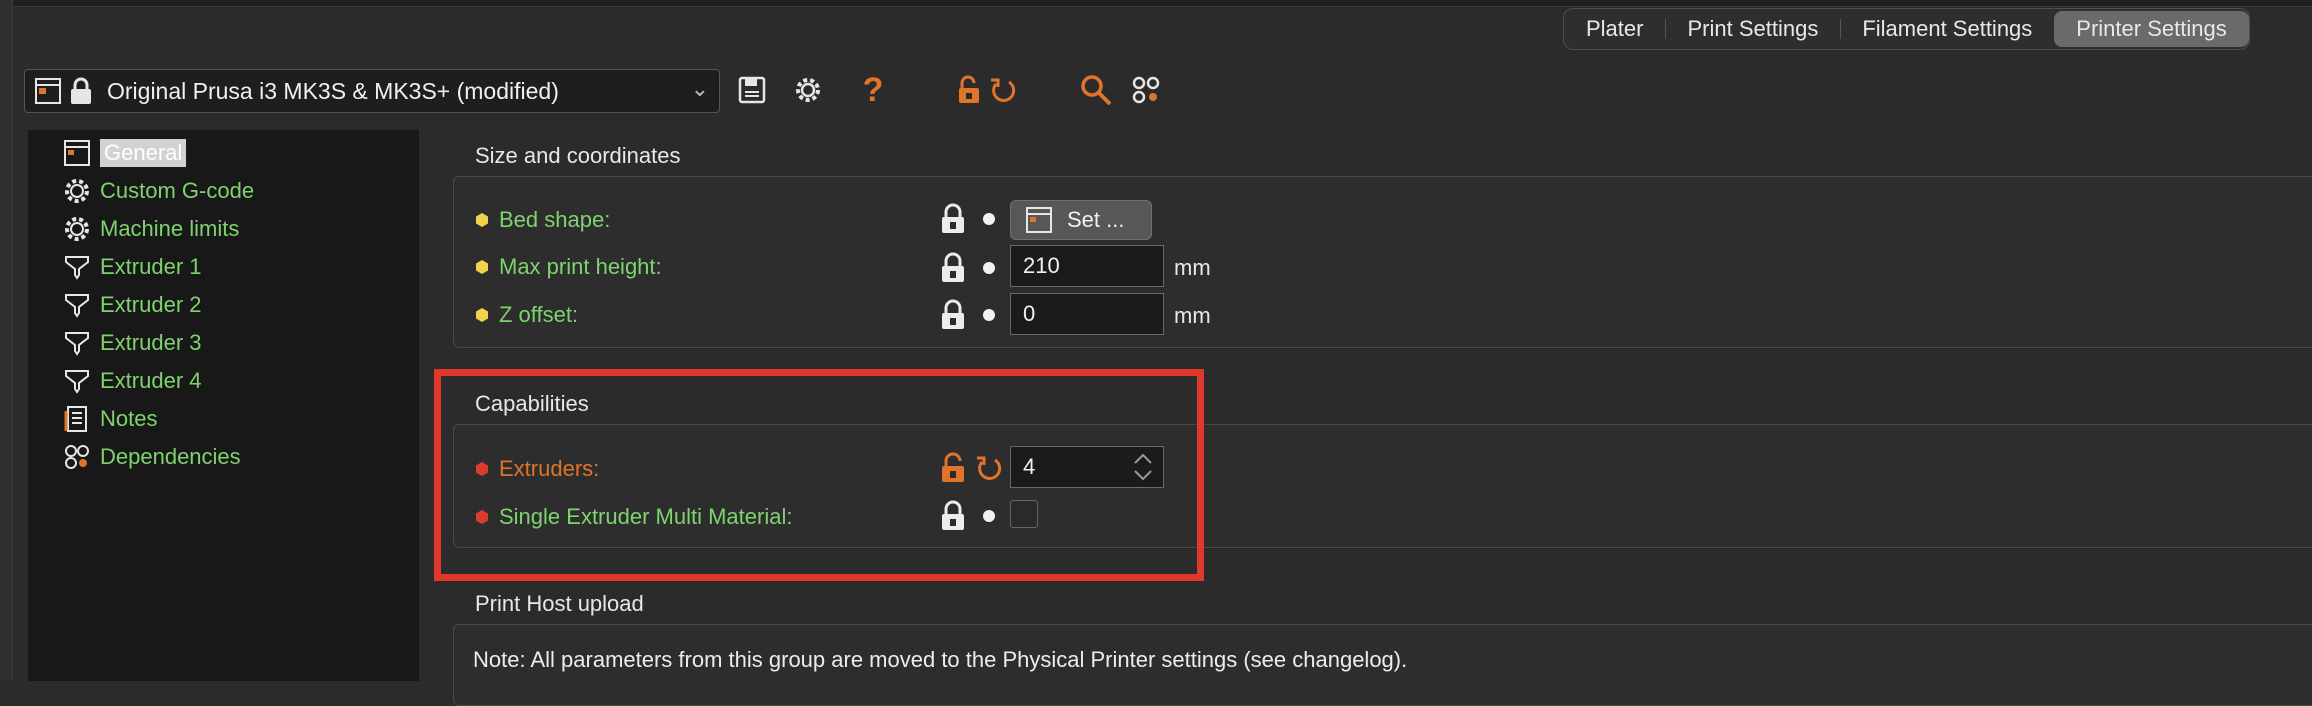 The image size is (2312, 706). What do you see at coordinates (819, 475) in the screenshot?
I see `highlight-rectangle` at bounding box center [819, 475].